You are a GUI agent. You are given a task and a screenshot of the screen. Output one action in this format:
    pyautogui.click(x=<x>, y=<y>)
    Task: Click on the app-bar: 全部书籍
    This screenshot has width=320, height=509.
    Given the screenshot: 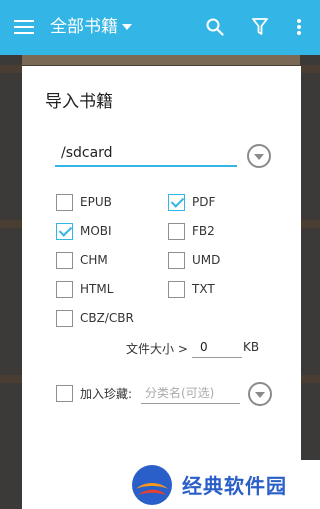 What is the action you would take?
    pyautogui.click(x=160, y=27)
    